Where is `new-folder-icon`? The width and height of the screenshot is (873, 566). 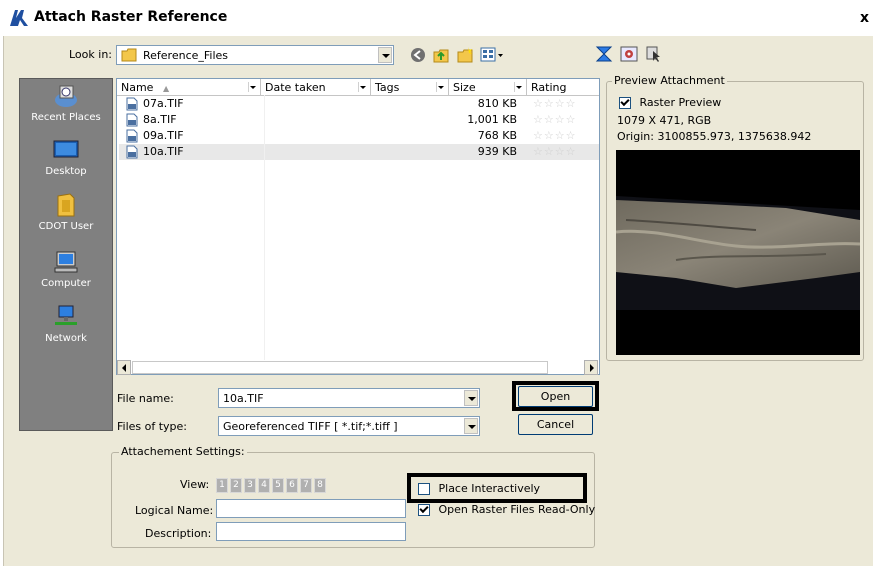
new-folder-icon is located at coordinates (465, 55).